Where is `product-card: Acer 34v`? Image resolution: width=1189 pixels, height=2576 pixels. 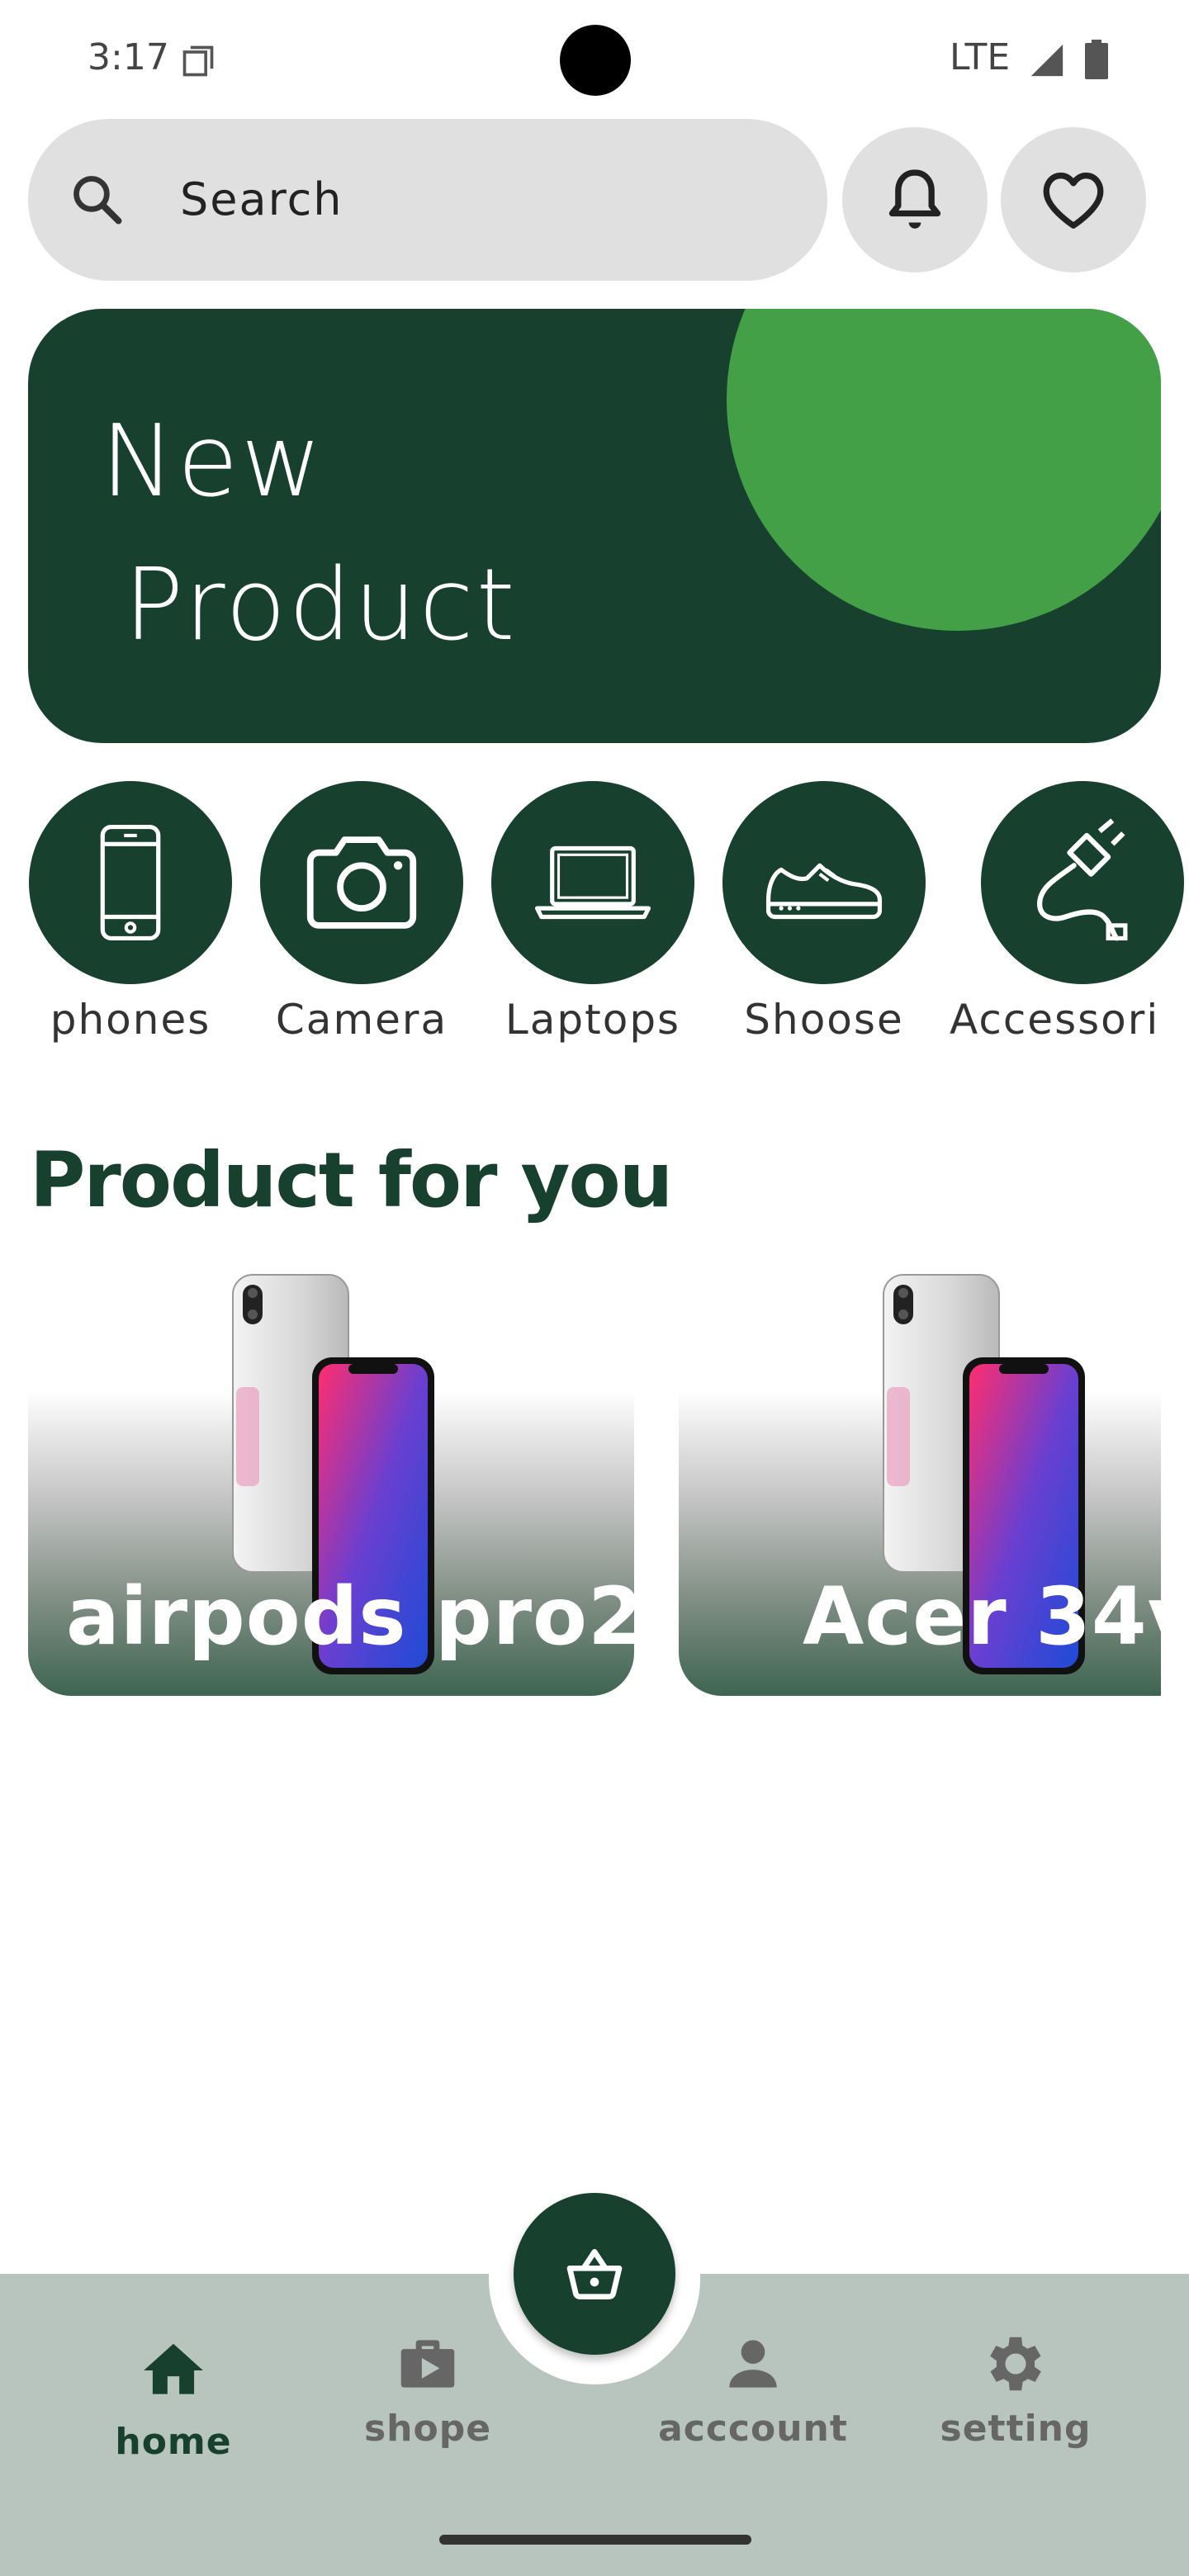 product-card: Acer 34v is located at coordinates (920, 1483).